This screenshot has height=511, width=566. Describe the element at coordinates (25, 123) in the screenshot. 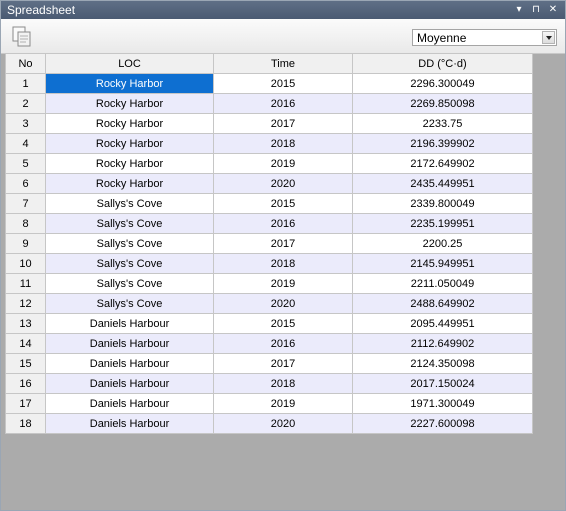

I see `row-number-cell: 3` at that location.